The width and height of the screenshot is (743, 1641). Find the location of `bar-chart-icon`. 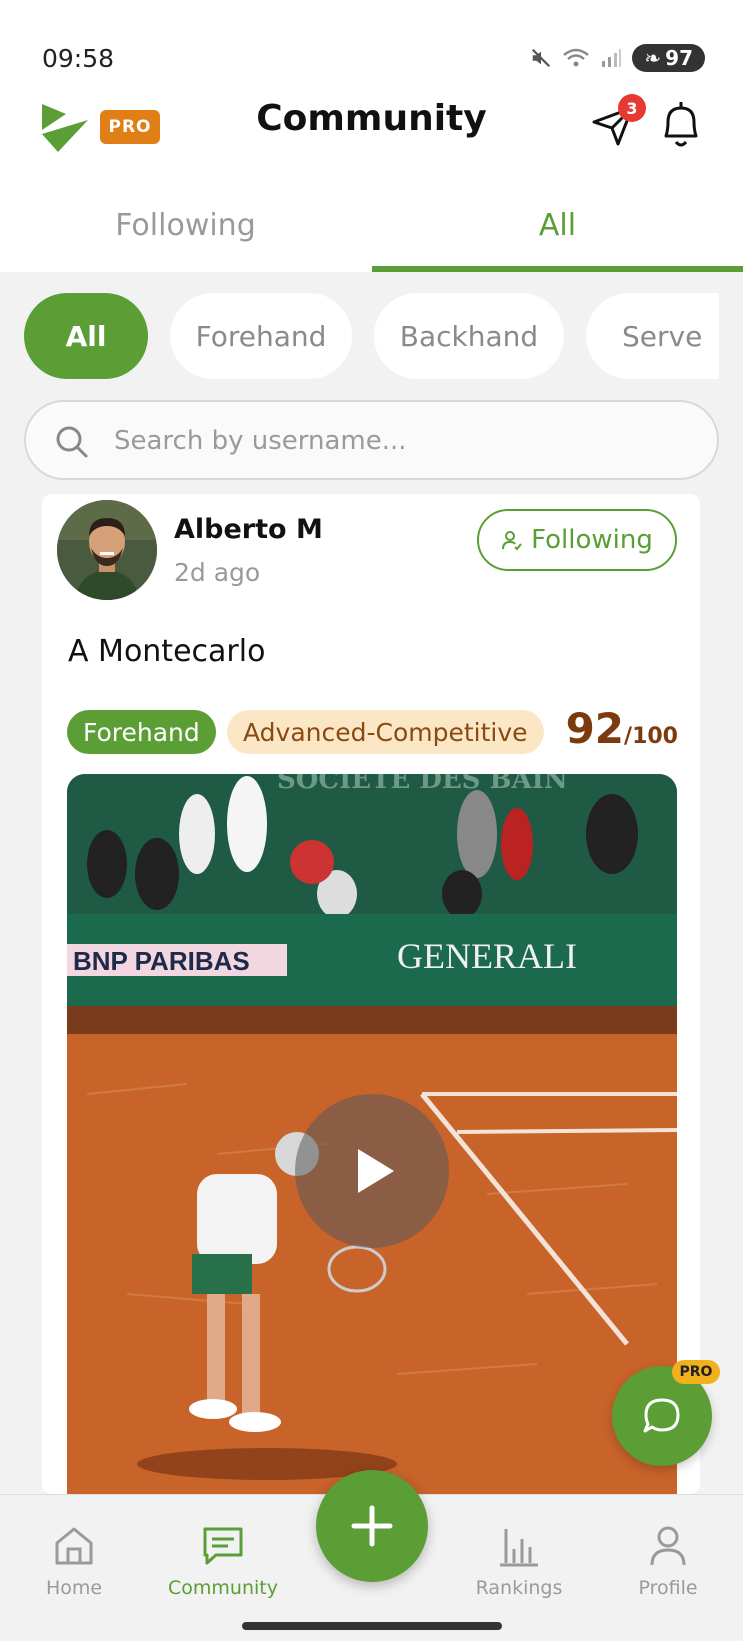

bar-chart-icon is located at coordinates (519, 1548).